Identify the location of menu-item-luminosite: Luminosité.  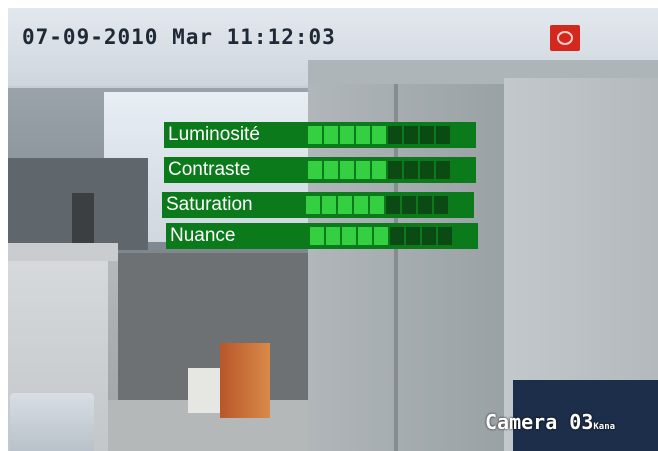
(320, 135).